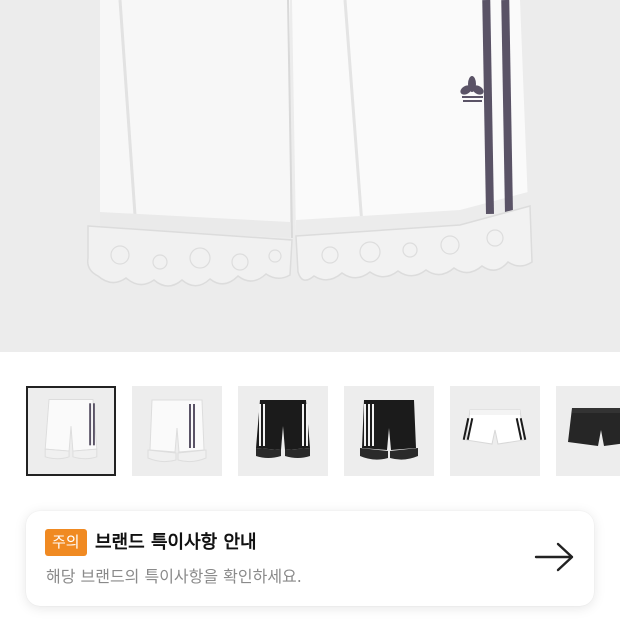  I want to click on black-running-shorts-icon, so click(588, 431).